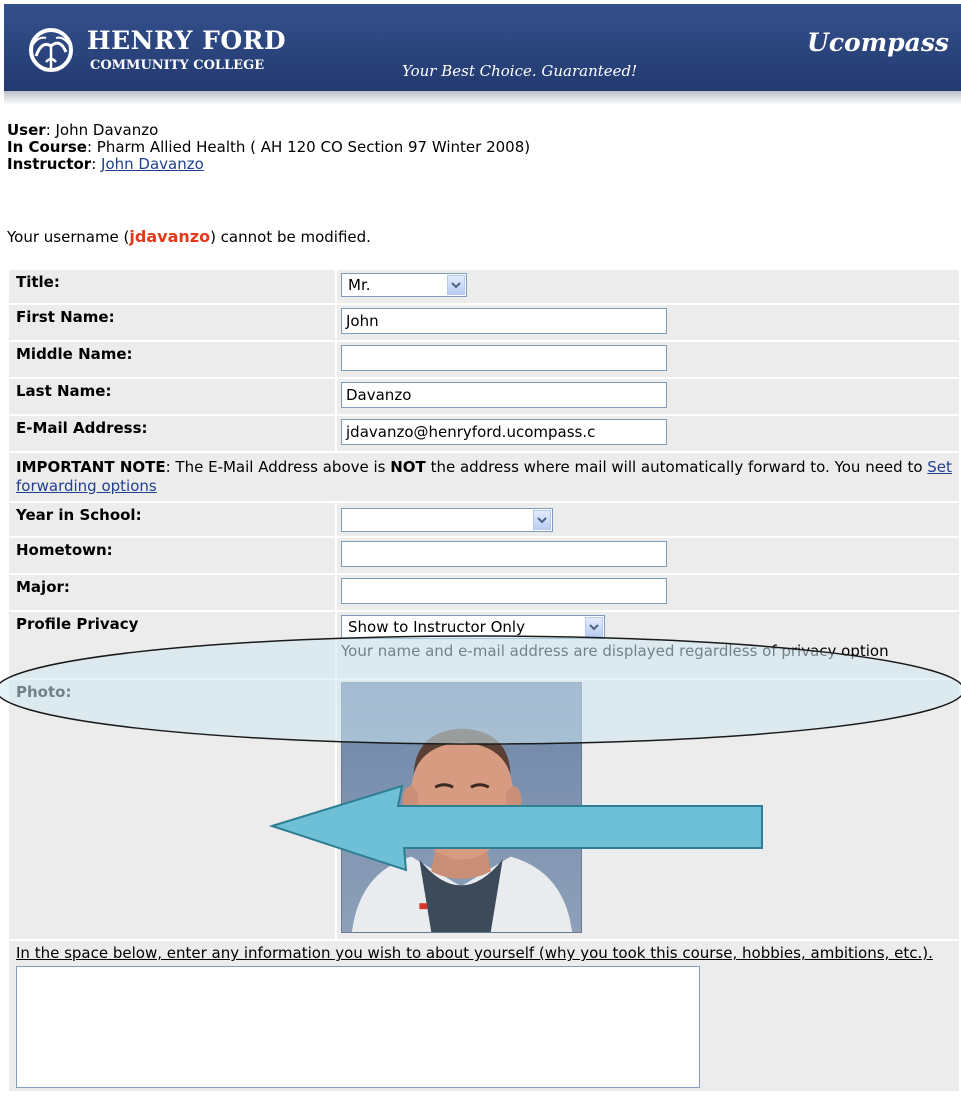  Describe the element at coordinates (648, 286) in the screenshot. I see `title-cell: Mr.` at that location.